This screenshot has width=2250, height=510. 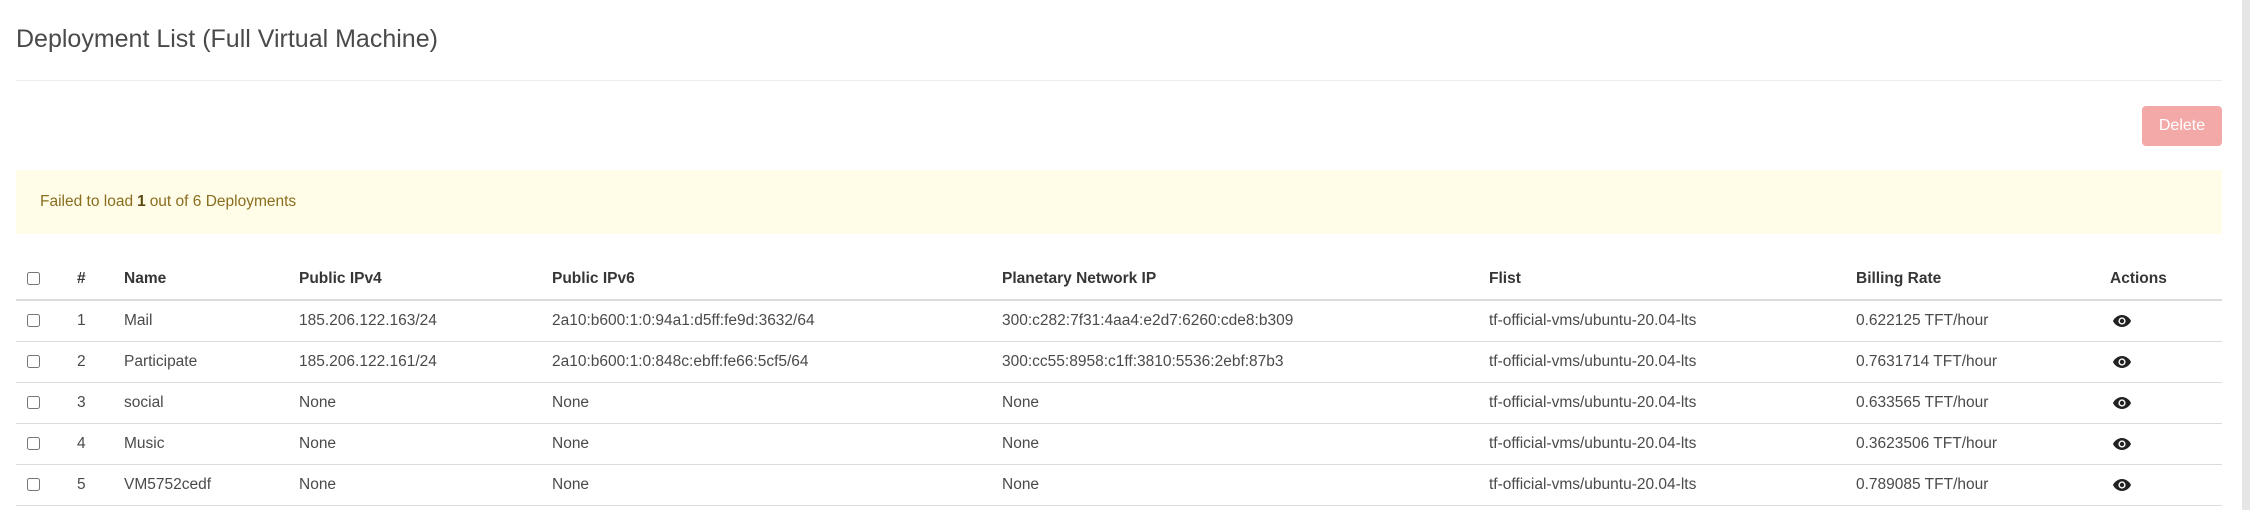 What do you see at coordinates (1983, 279) in the screenshot?
I see `header-billing-rate: Billing Rate` at bounding box center [1983, 279].